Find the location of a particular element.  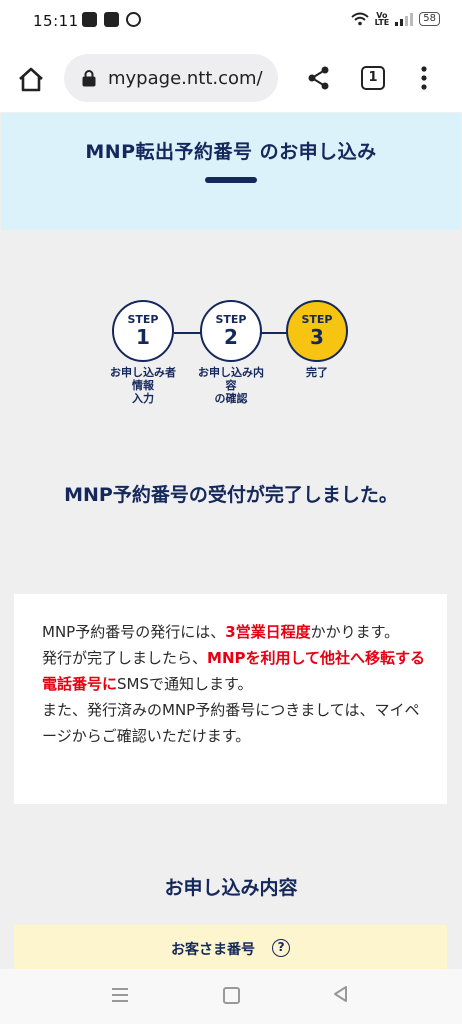

info-paragraph-3: また、発行済みのMNP予約番号につきましては、マイページからご確認いただけます。 is located at coordinates (231, 723).